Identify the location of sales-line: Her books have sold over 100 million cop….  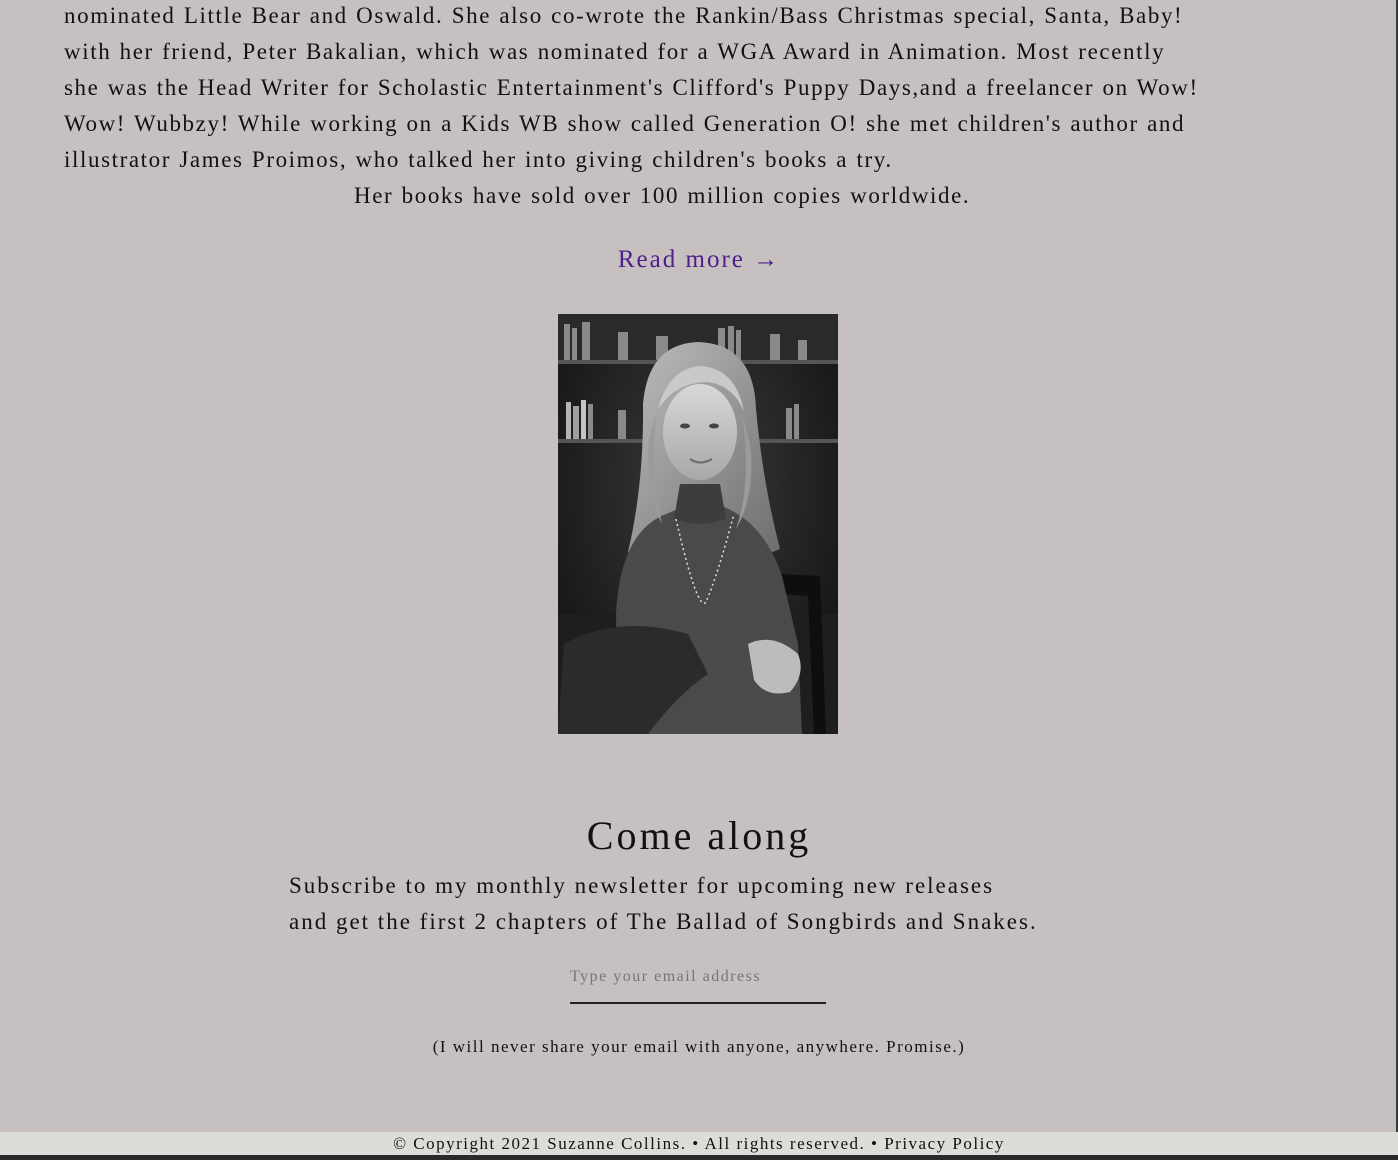
(662, 195).